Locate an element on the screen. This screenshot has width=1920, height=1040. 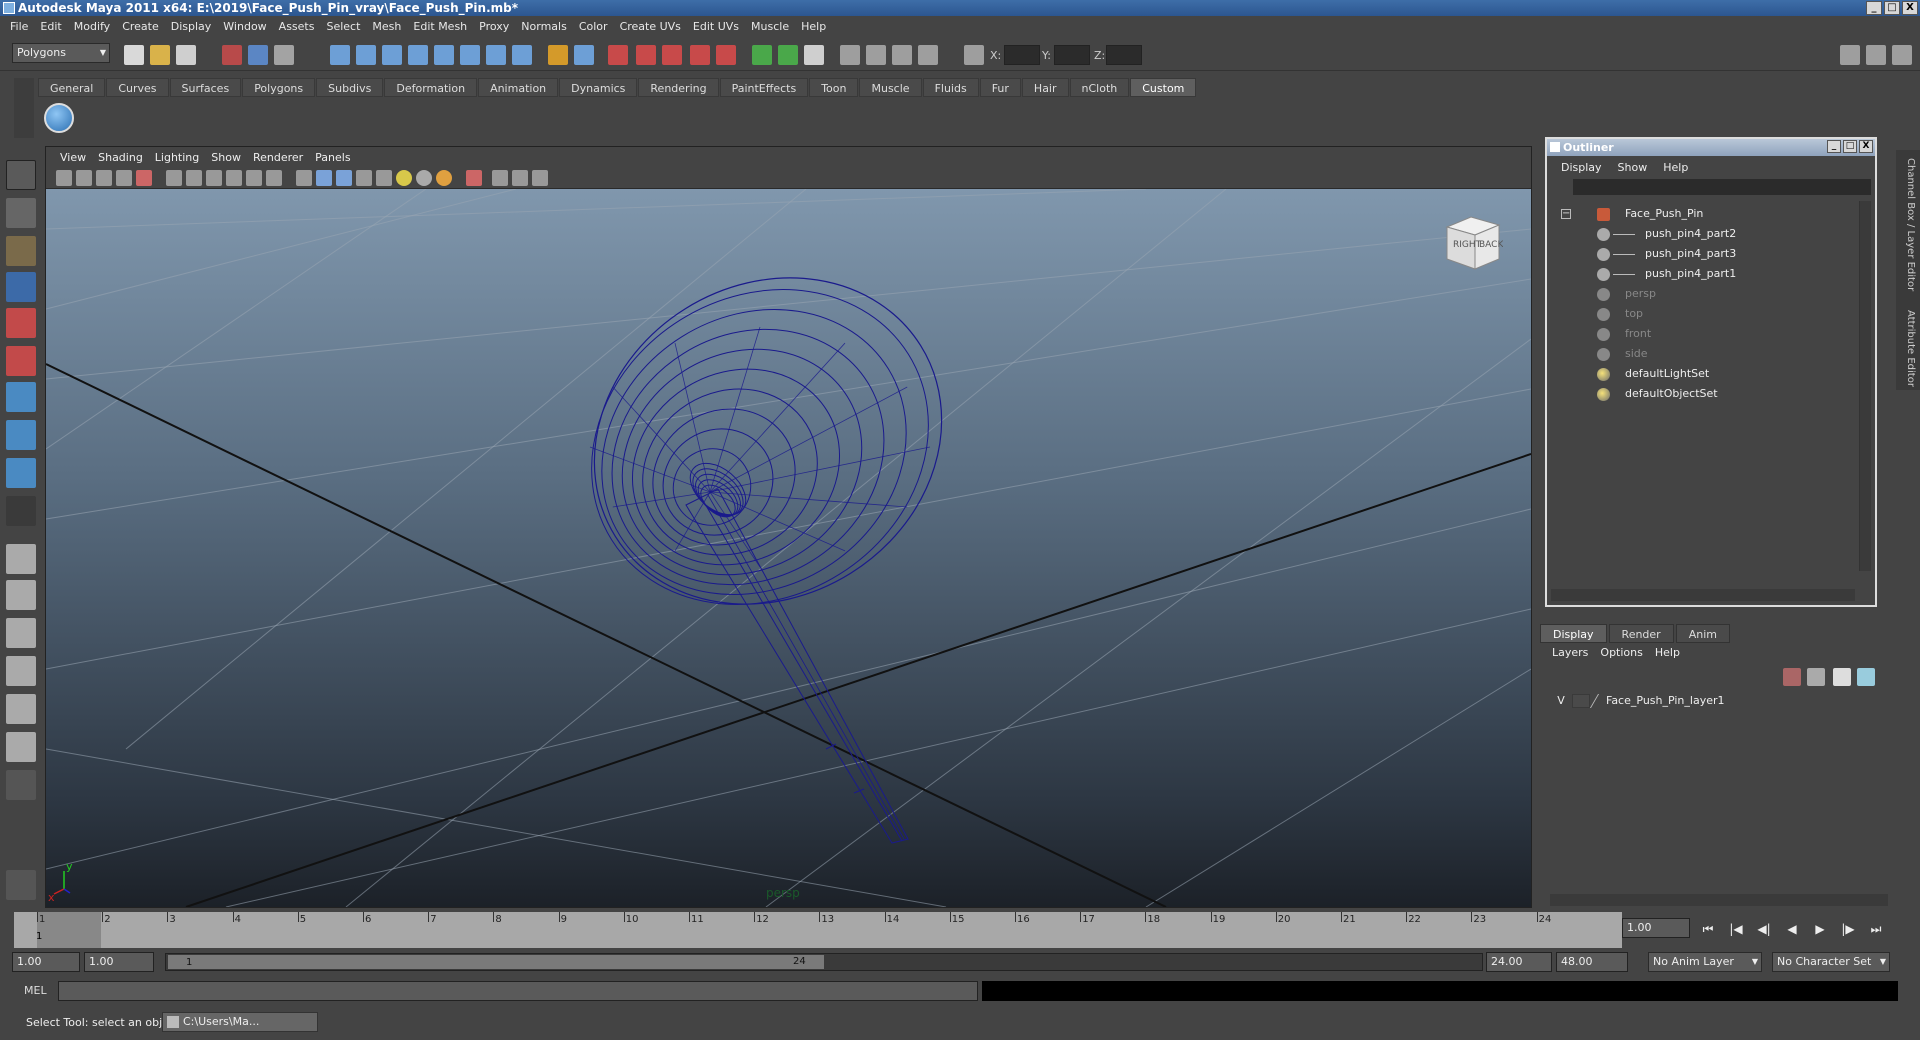
shelf-menu-button is located at coordinates (24, 108).